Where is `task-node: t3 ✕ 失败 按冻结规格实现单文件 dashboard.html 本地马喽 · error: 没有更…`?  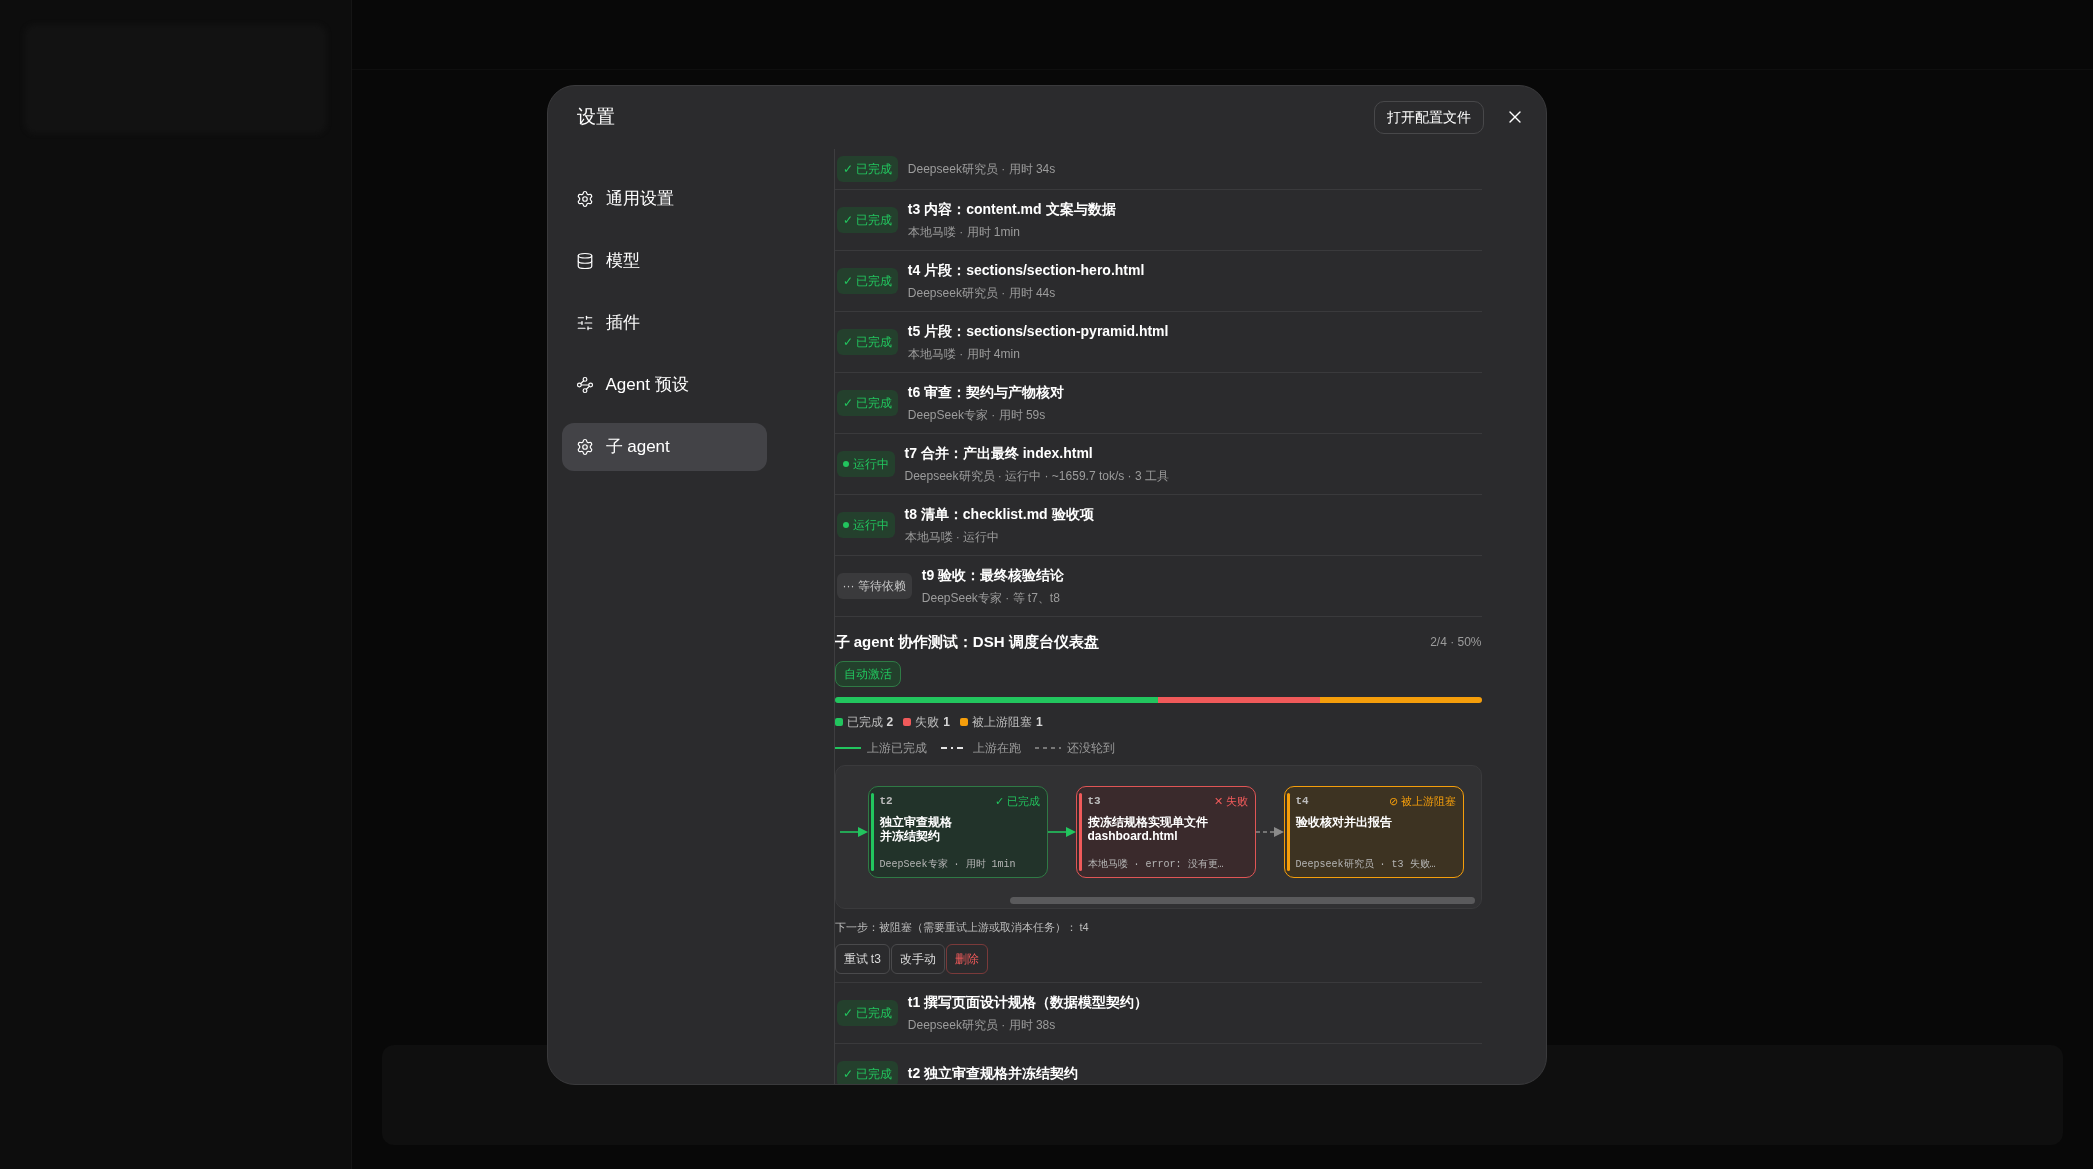 task-node: t3 ✕ 失败 按冻结规格实现单文件 dashboard.html 本地马喽 · error: 没有更… is located at coordinates (1165, 832).